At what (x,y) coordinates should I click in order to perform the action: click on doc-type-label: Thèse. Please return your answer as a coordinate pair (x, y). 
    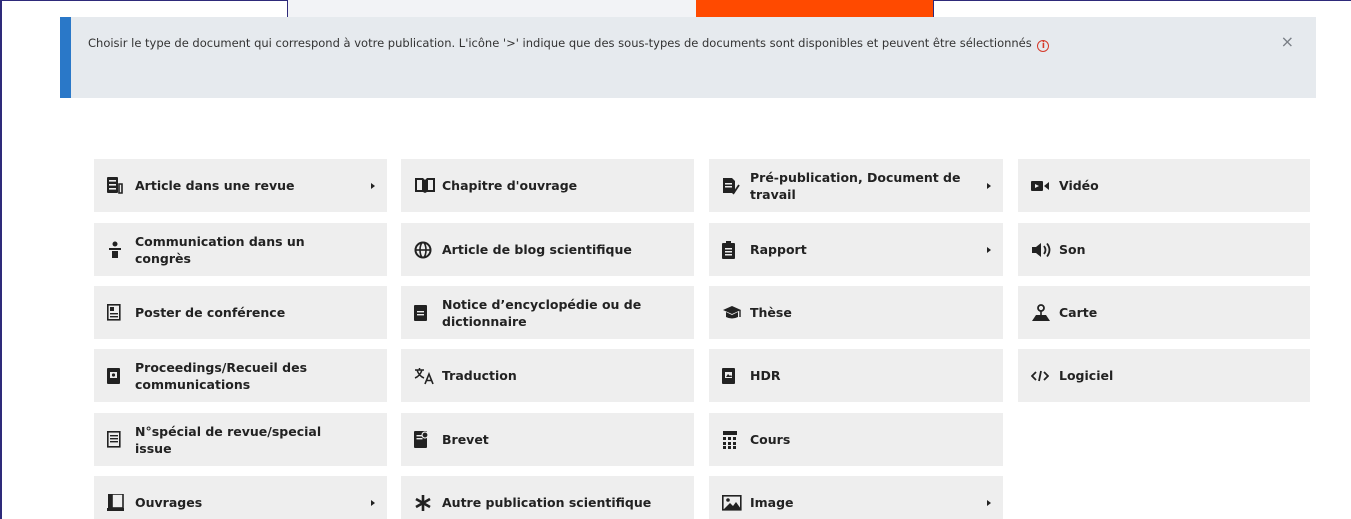
    Looking at the image, I should click on (771, 312).